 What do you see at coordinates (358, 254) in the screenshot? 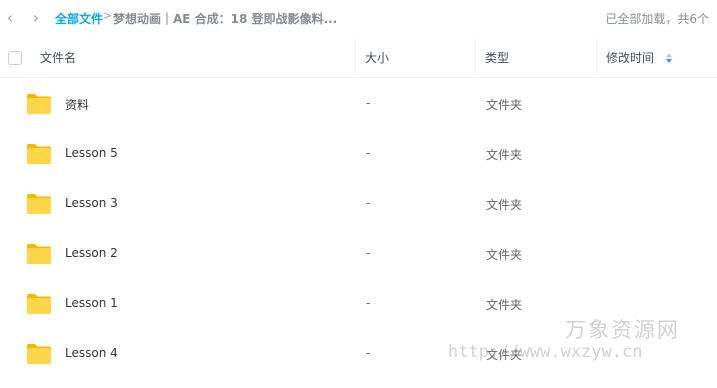
I see `file-row: Lesson 2 - 文件夹` at bounding box center [358, 254].